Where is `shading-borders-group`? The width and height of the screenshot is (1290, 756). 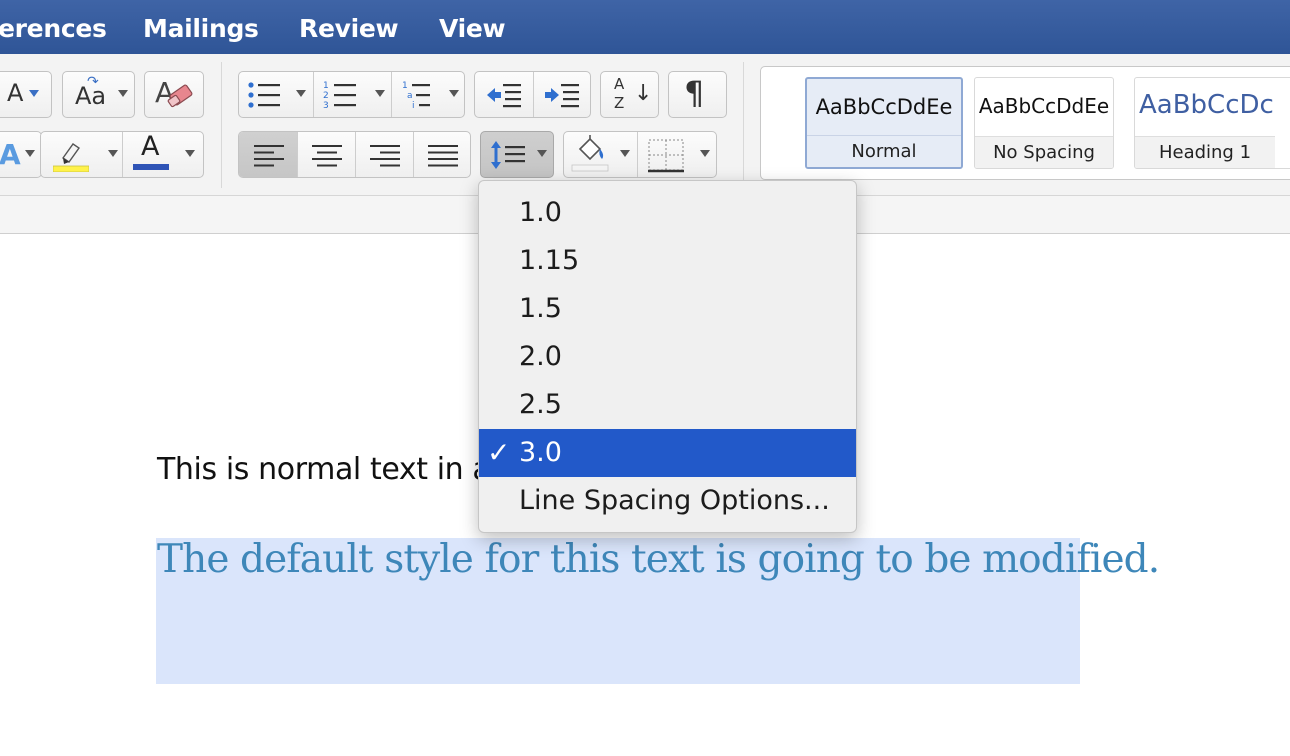
shading-borders-group is located at coordinates (640, 154).